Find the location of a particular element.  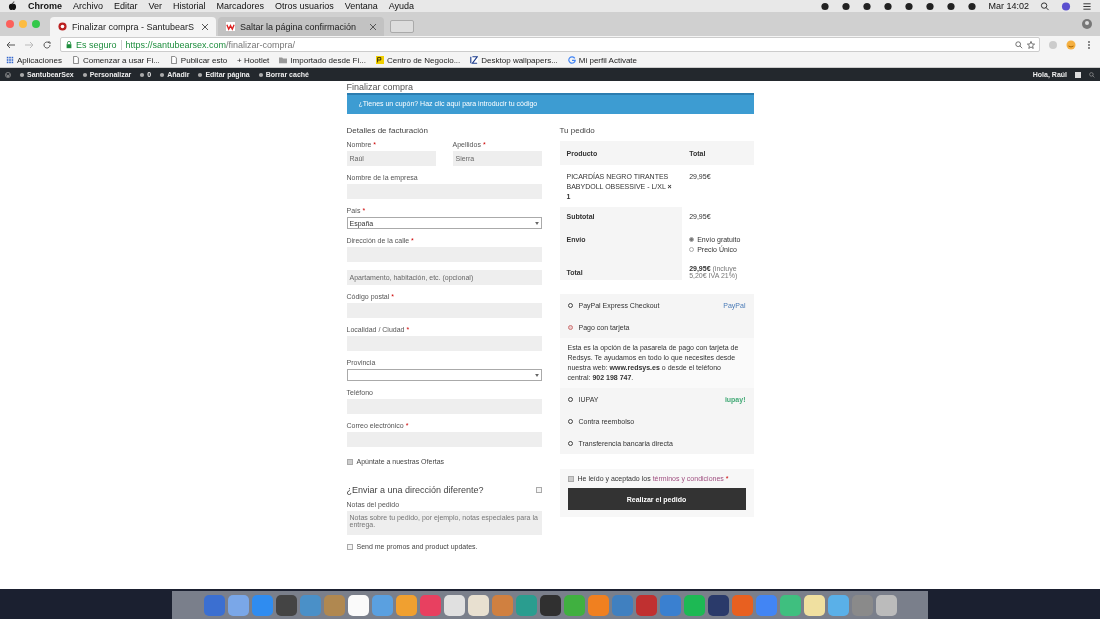

forward-icon is located at coordinates (29, 44).